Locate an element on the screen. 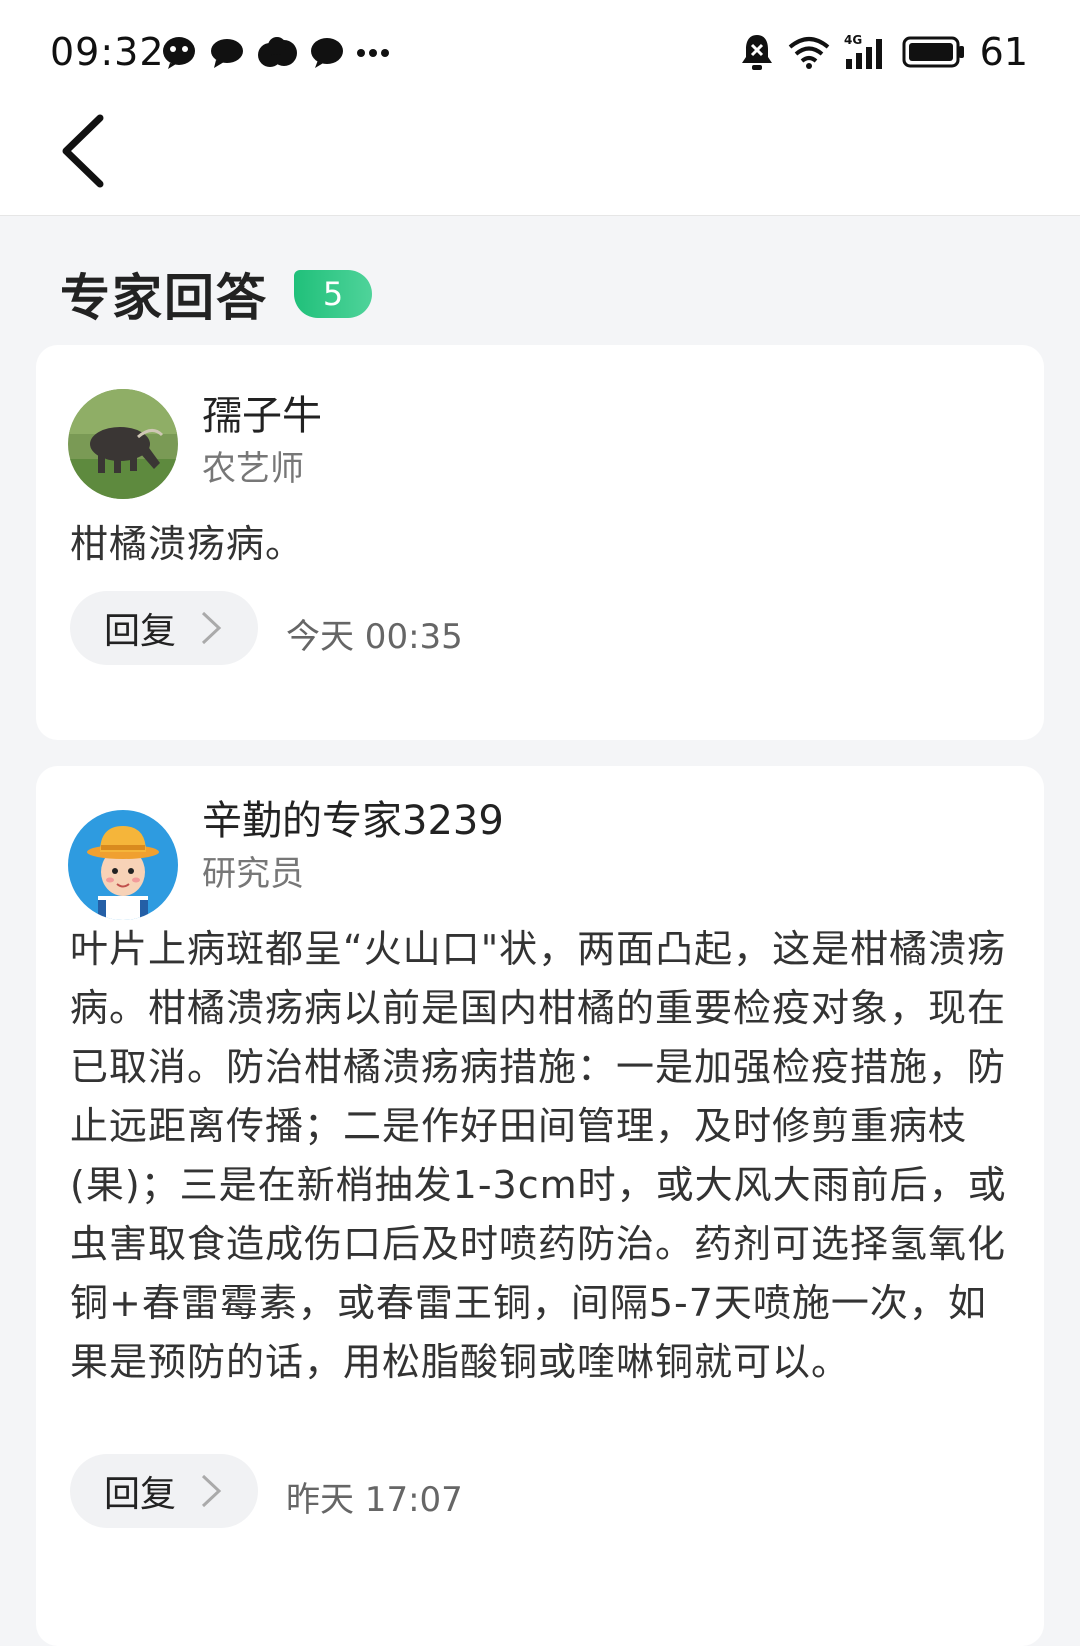 This screenshot has height=1646, width=1080. status-right: 4G 61 is located at coordinates (884, 52).